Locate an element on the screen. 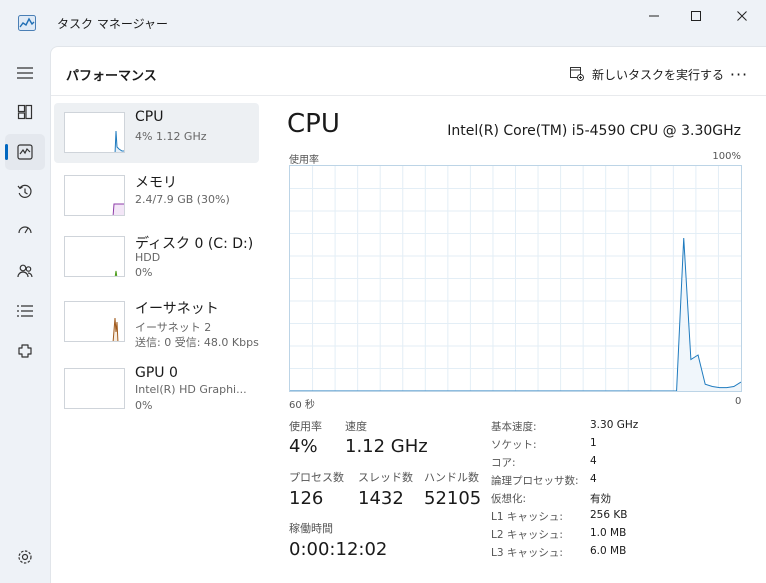 The image size is (766, 583). services-icon is located at coordinates (25, 351).